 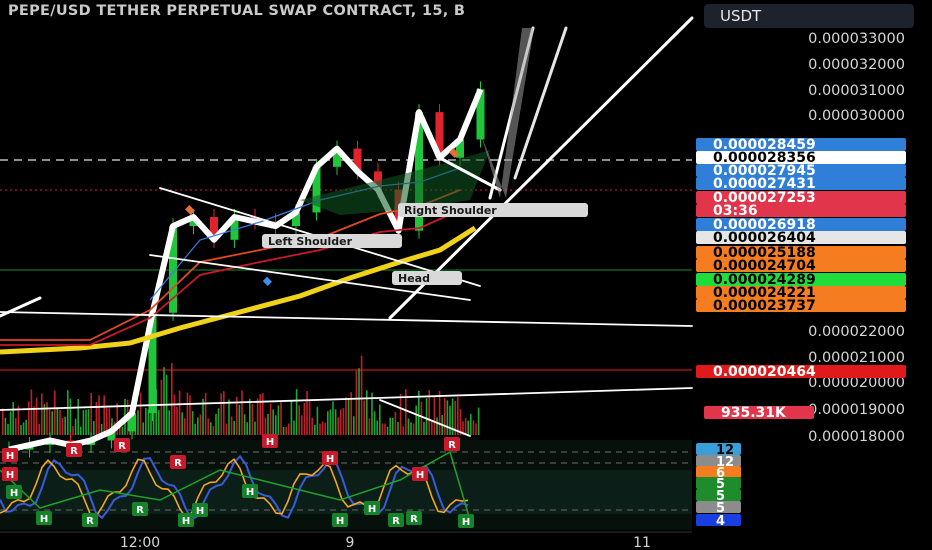 I want to click on volume-bars, so click(x=241, y=395).